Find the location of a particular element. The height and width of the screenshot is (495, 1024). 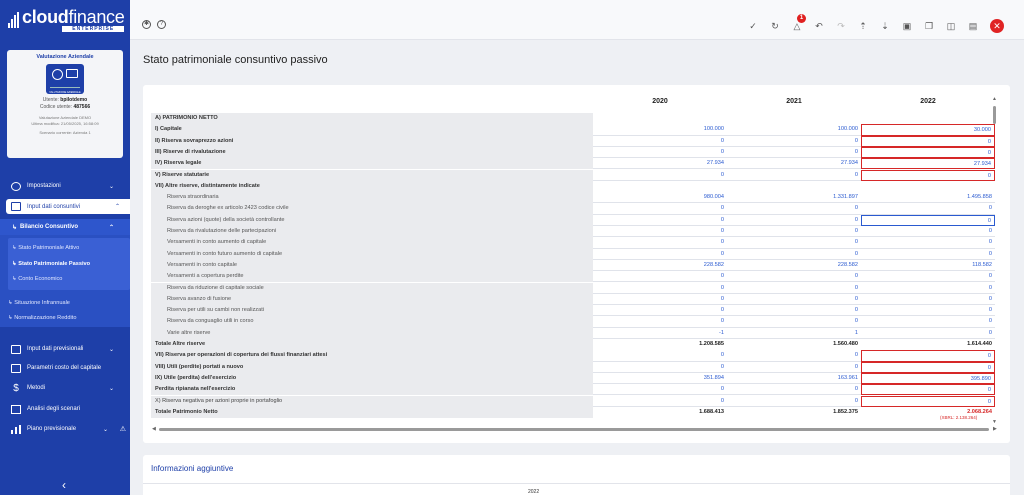

copy-icon: ❐ is located at coordinates (929, 26).